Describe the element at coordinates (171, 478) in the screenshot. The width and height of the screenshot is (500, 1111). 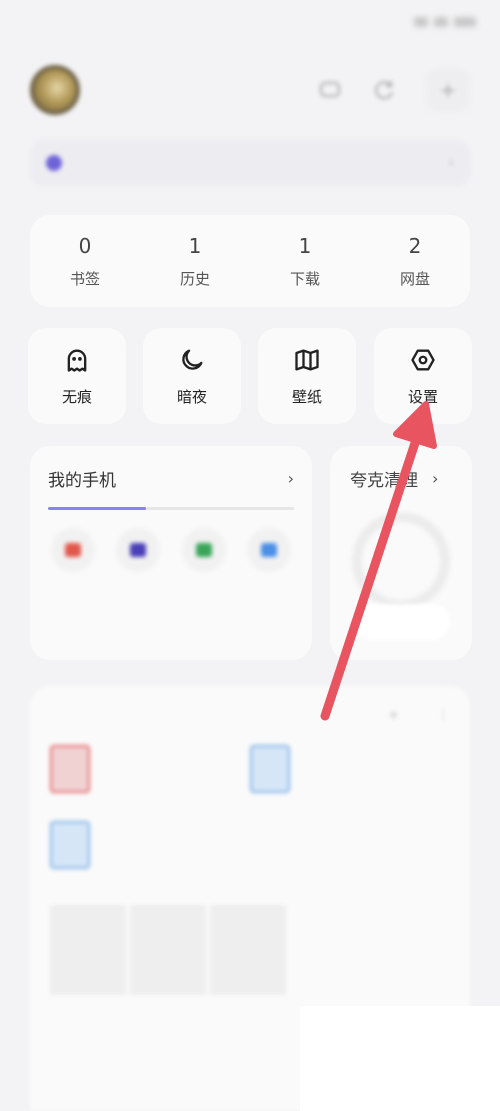
I see `my-phone-header: 我的手机 ›` at that location.